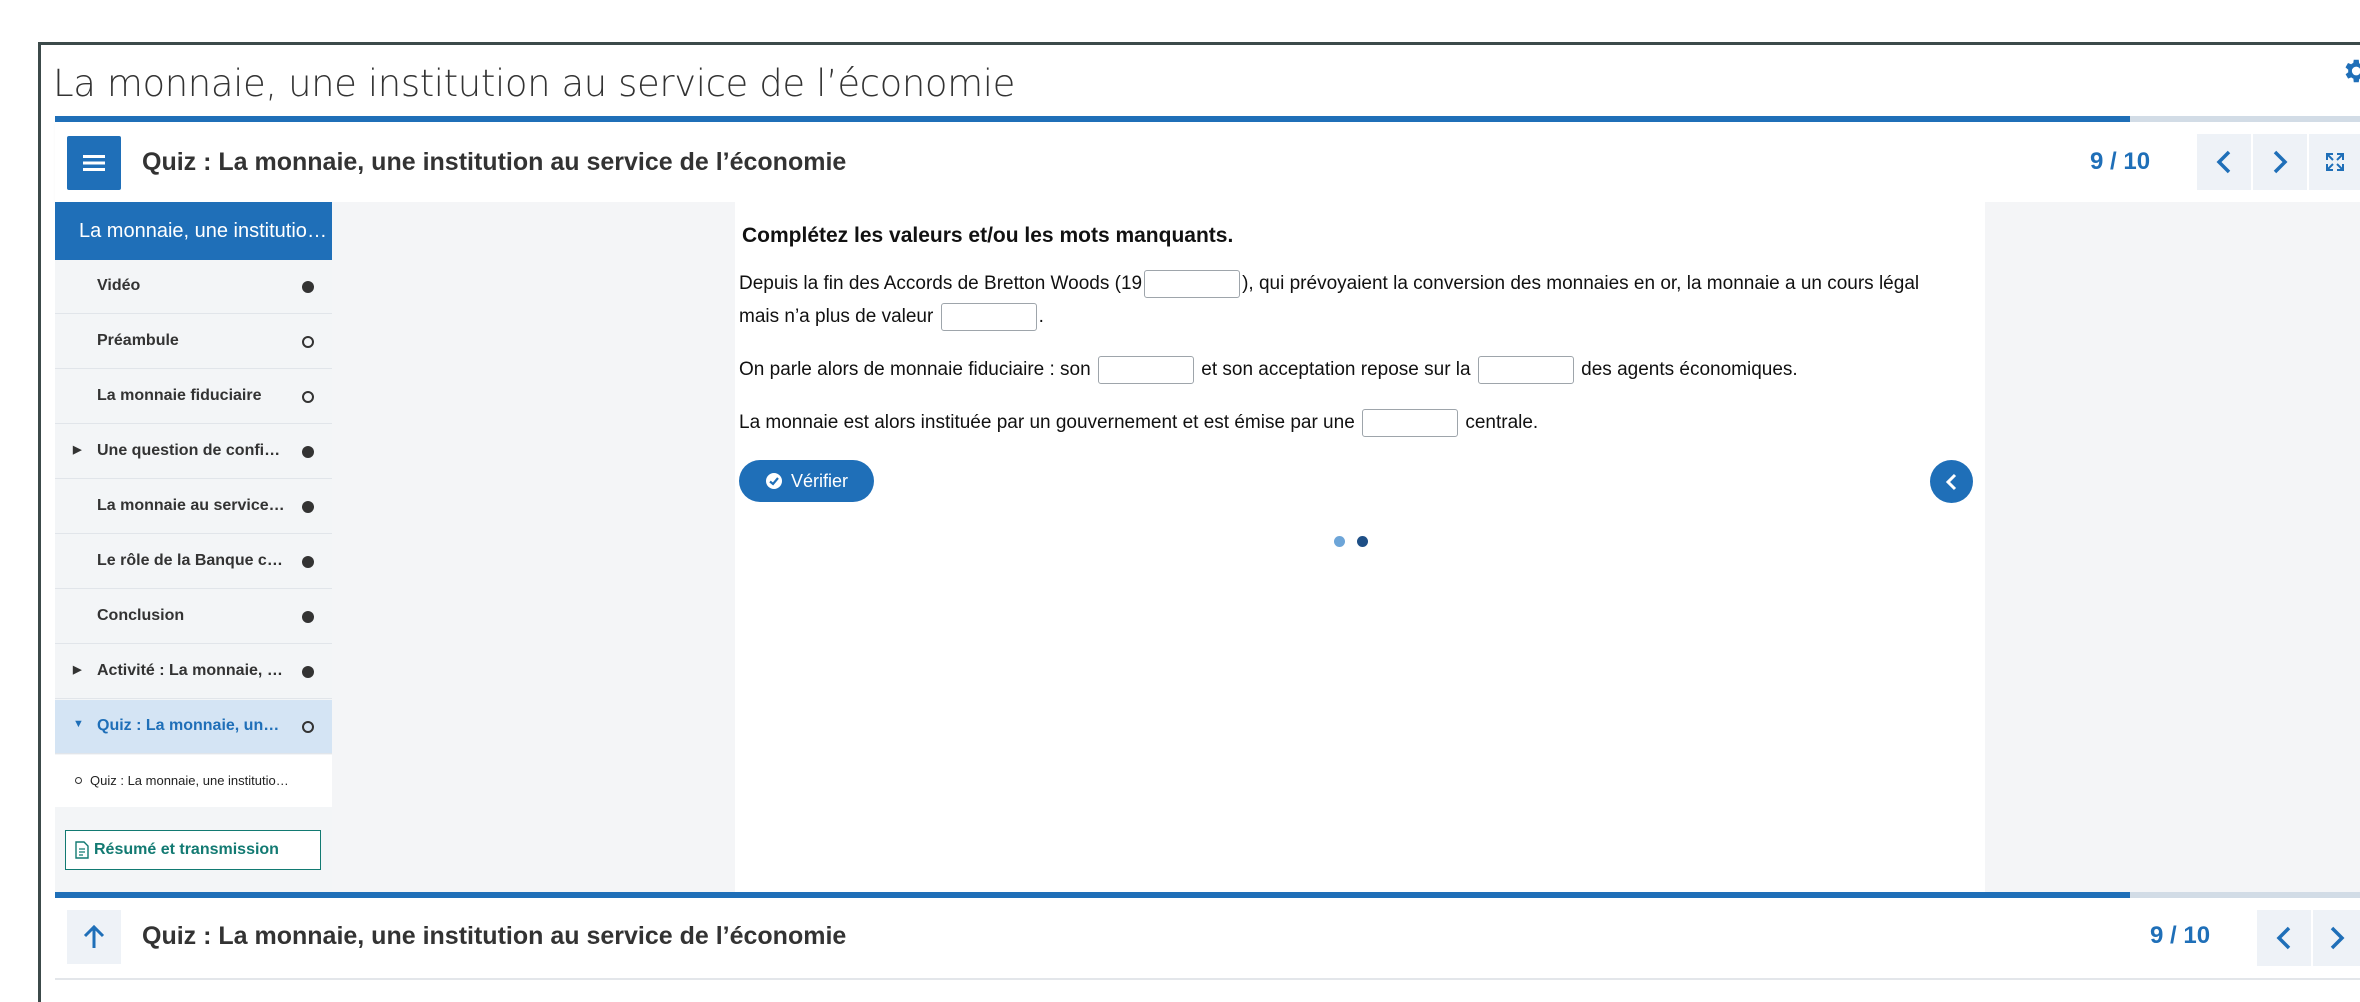 Image resolution: width=2360 pixels, height=1002 pixels. Describe the element at coordinates (1502, 422) in the screenshot. I see `quiz-text: centrale.` at that location.